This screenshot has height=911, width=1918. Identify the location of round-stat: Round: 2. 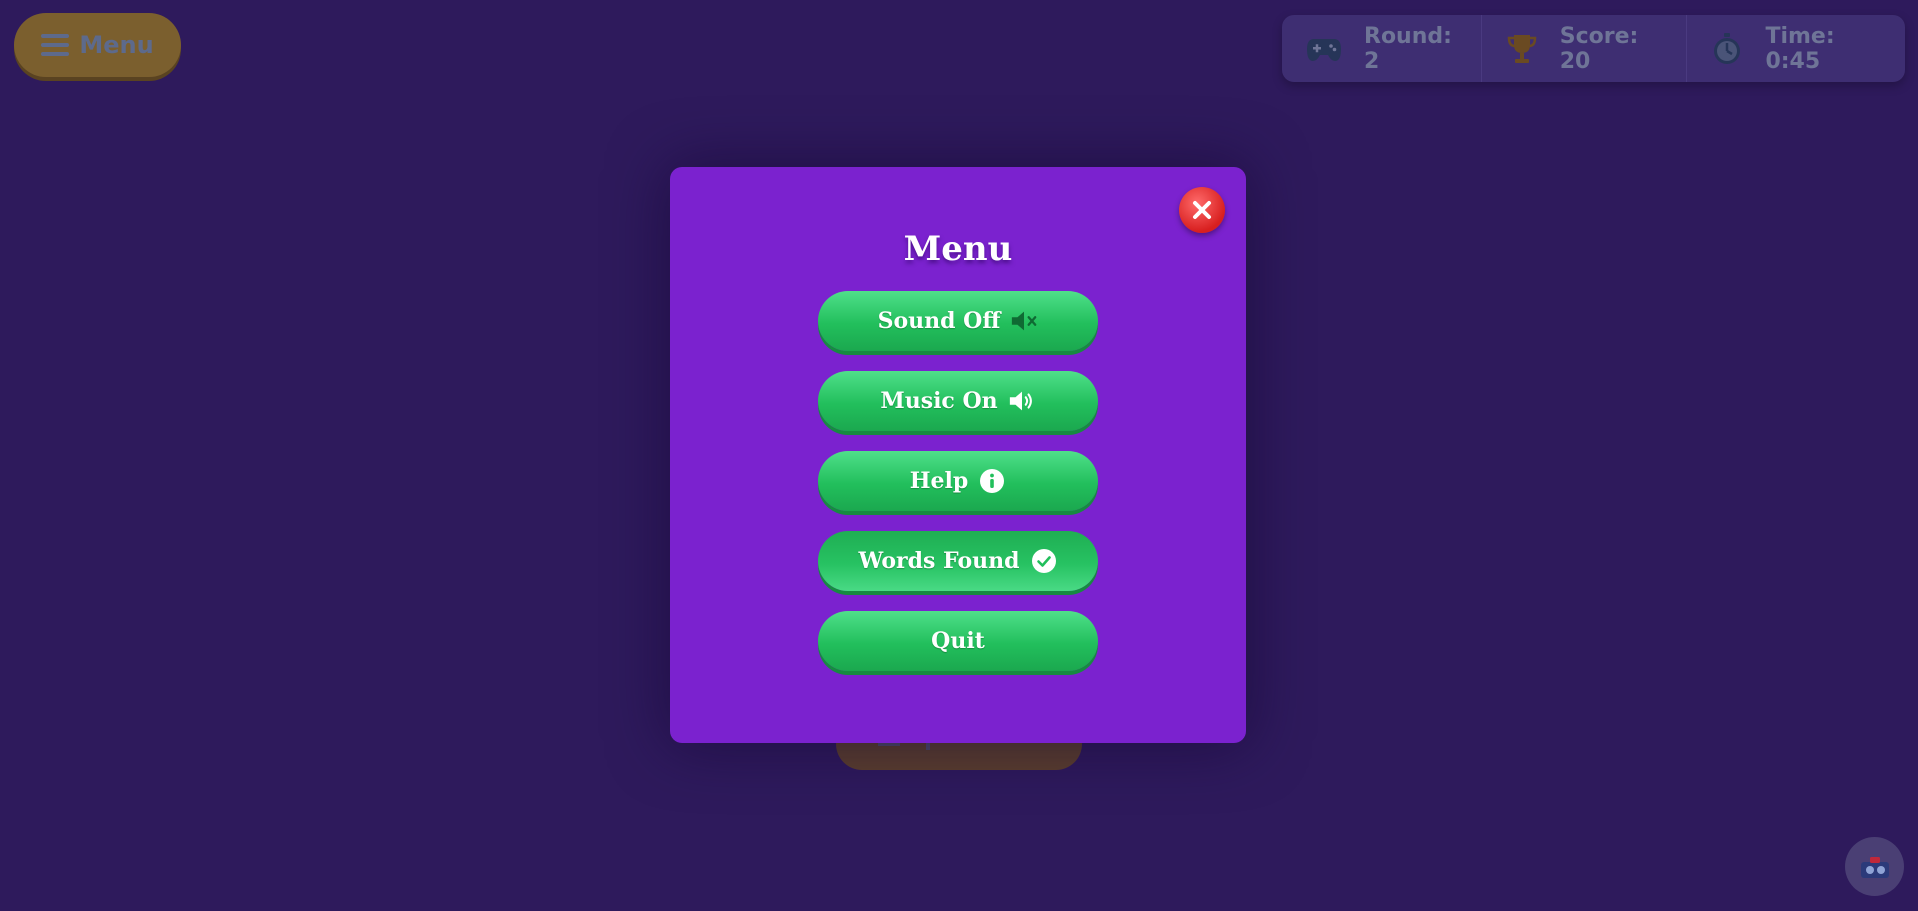
(1381, 48).